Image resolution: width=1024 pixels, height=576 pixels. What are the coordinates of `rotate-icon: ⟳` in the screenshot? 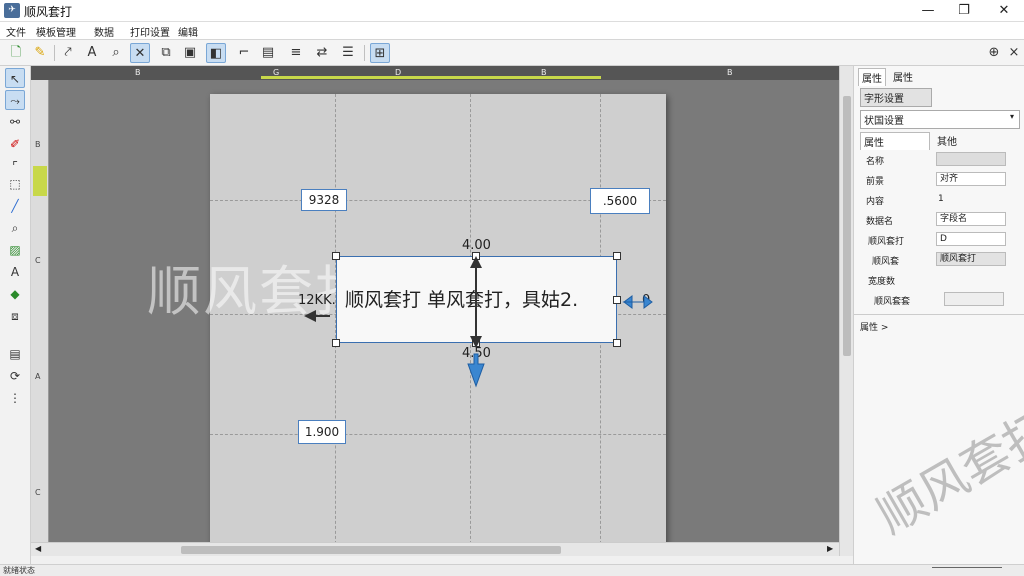 It's located at (15, 376).